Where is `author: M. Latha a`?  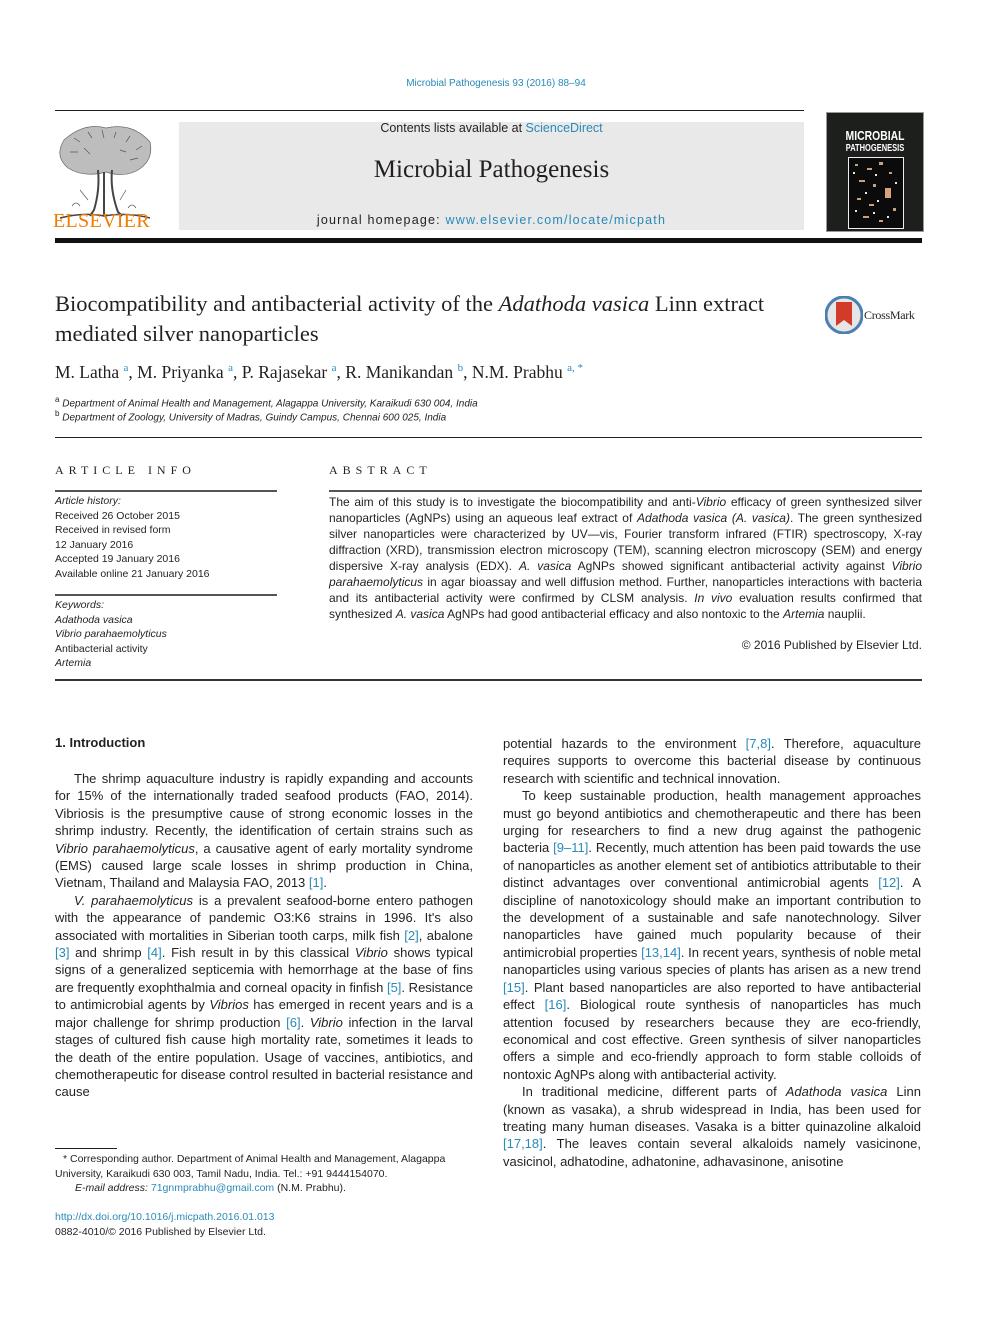 author: M. Latha a is located at coordinates (91, 372).